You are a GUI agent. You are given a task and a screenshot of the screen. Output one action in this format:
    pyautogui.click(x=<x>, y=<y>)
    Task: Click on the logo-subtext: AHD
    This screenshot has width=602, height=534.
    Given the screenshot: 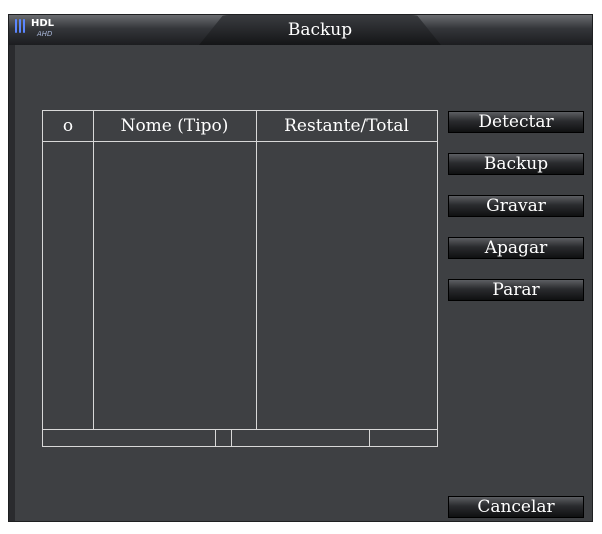 What is the action you would take?
    pyautogui.click(x=45, y=34)
    